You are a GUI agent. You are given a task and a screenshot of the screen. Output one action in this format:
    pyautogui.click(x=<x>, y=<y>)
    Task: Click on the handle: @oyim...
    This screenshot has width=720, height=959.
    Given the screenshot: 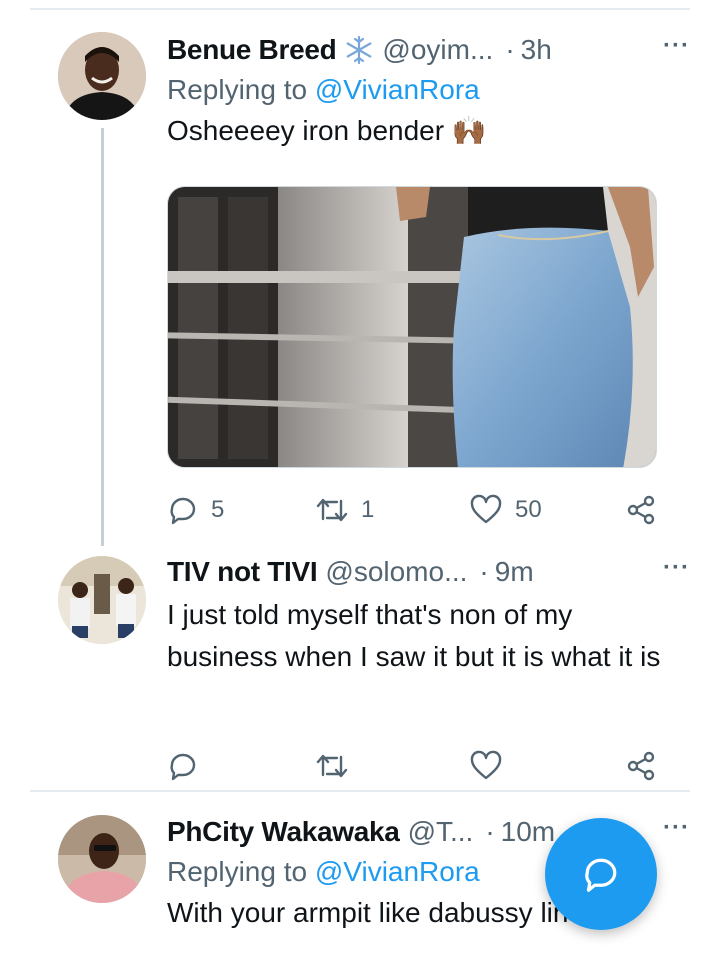 What is the action you would take?
    pyautogui.click(x=437, y=50)
    